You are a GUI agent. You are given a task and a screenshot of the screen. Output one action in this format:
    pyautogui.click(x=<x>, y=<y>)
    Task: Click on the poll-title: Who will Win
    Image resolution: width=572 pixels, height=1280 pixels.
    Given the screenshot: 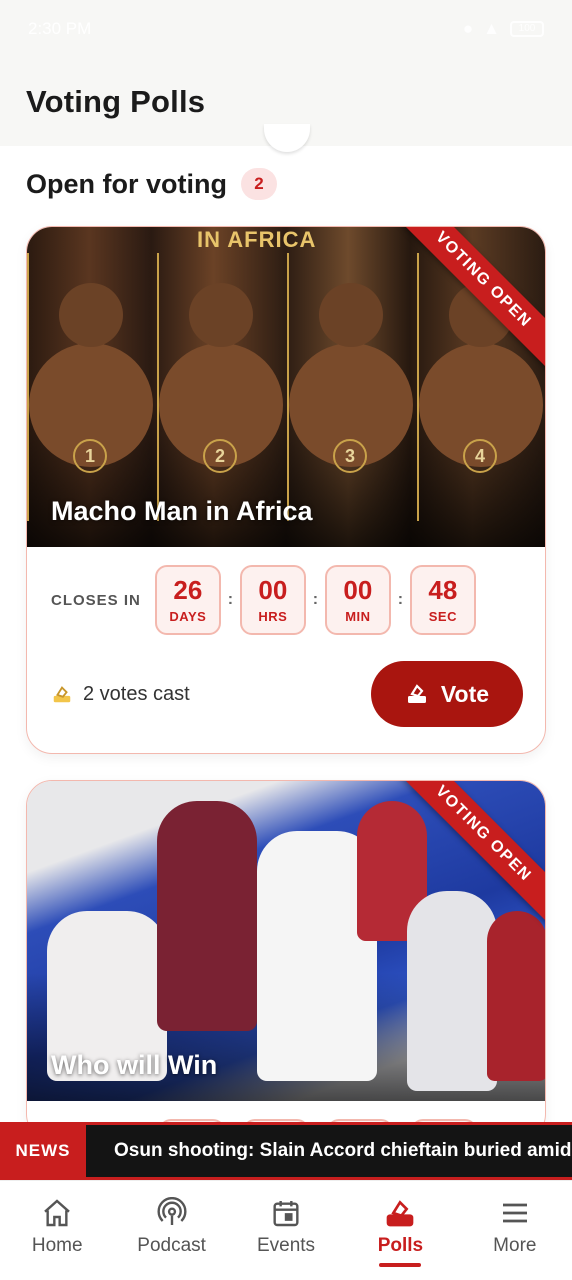 What is the action you would take?
    pyautogui.click(x=134, y=1065)
    